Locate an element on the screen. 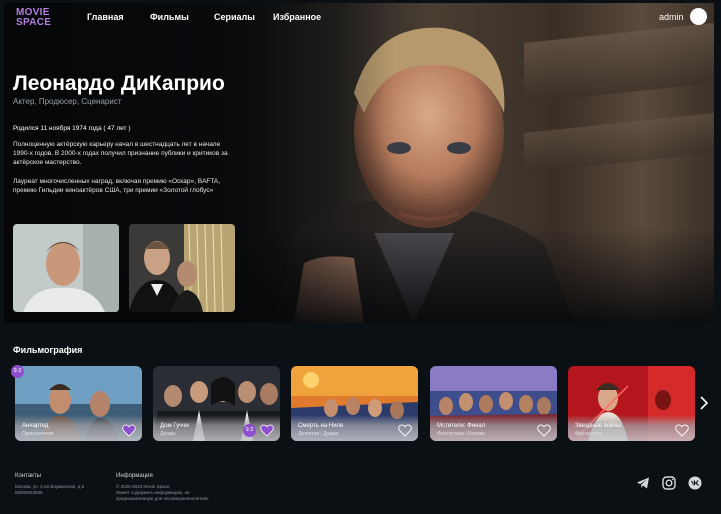  footer-phone: 88005553535 is located at coordinates (29, 492).